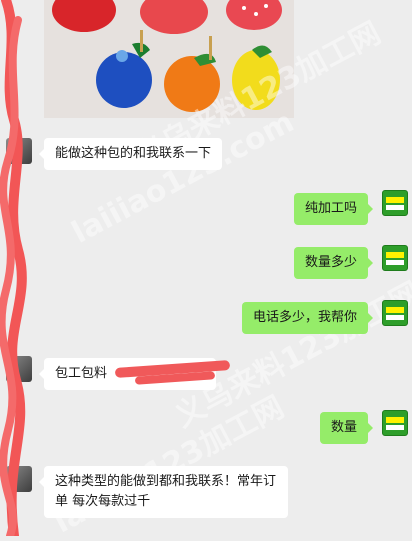 This screenshot has height=541, width=412. Describe the element at coordinates (333, 263) in the screenshot. I see `message-bubble: 数量多少` at that location.